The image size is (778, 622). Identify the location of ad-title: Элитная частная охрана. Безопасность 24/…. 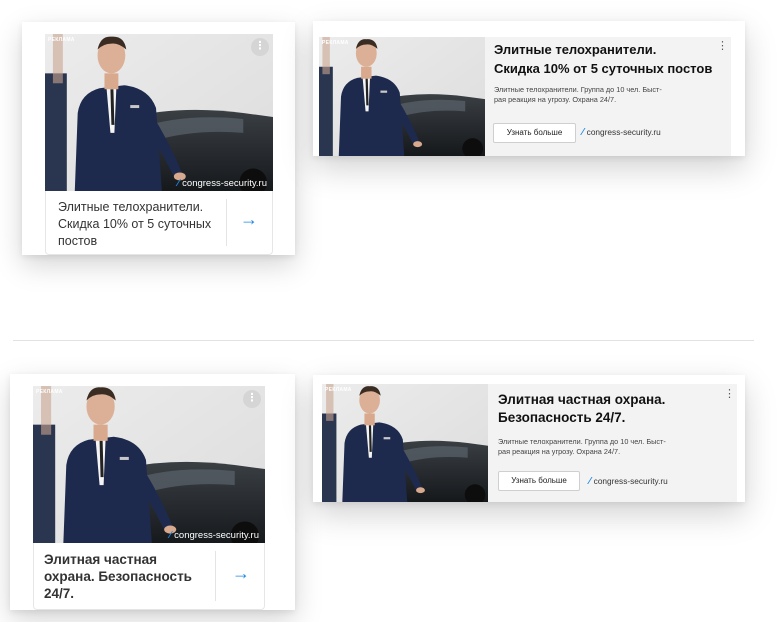
(123, 576).